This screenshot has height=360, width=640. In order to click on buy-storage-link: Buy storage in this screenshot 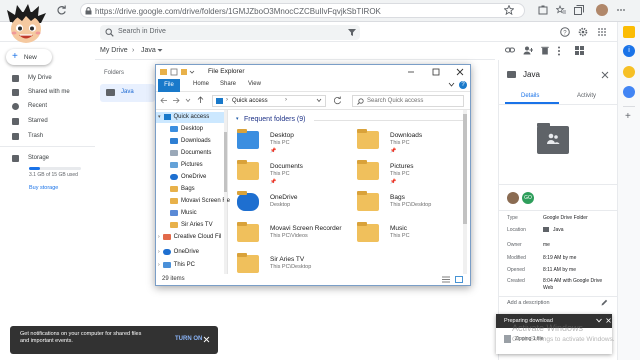, I will do `click(43, 188)`.